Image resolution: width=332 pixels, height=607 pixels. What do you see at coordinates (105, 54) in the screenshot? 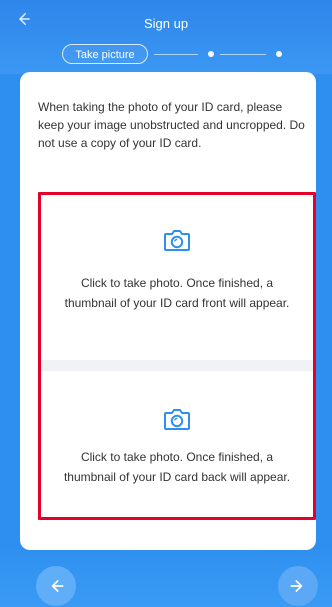
I see `current-step-pill: Take picture` at bounding box center [105, 54].